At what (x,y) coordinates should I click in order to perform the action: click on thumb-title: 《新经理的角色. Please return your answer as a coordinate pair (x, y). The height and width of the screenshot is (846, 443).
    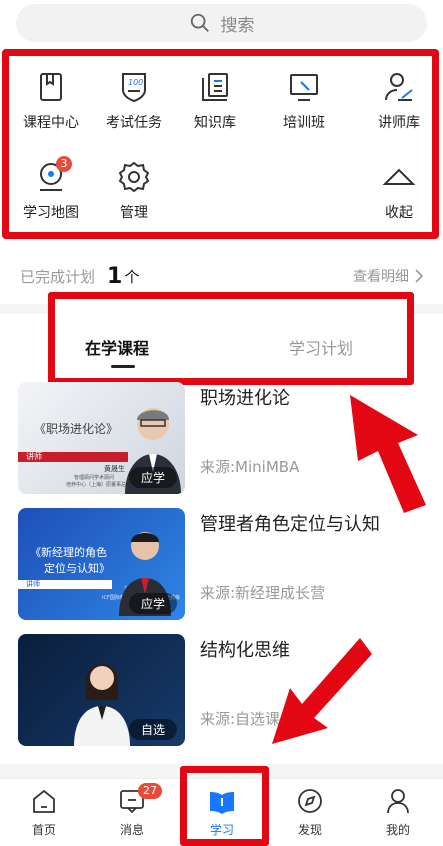
    Looking at the image, I should click on (68, 552).